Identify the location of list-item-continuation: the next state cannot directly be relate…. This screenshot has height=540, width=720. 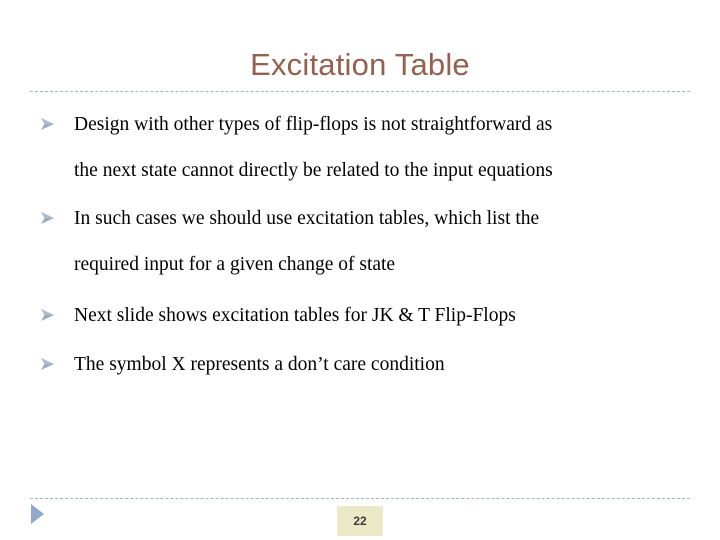
(313, 170).